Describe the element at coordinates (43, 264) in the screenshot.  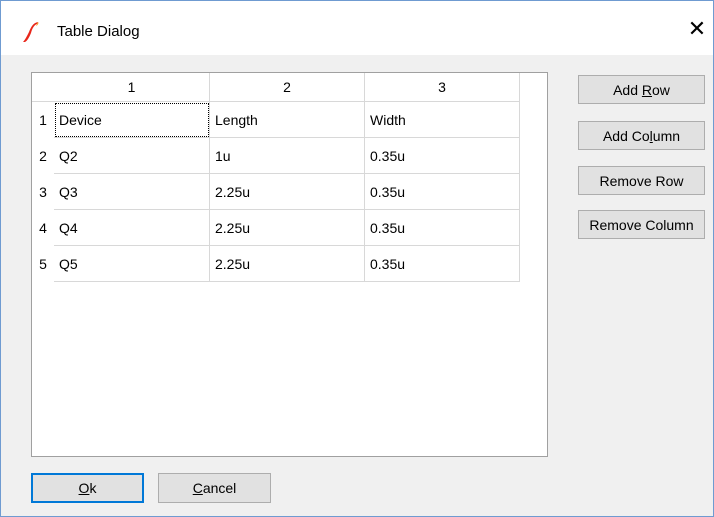
I see `row-header-5: 5` at that location.